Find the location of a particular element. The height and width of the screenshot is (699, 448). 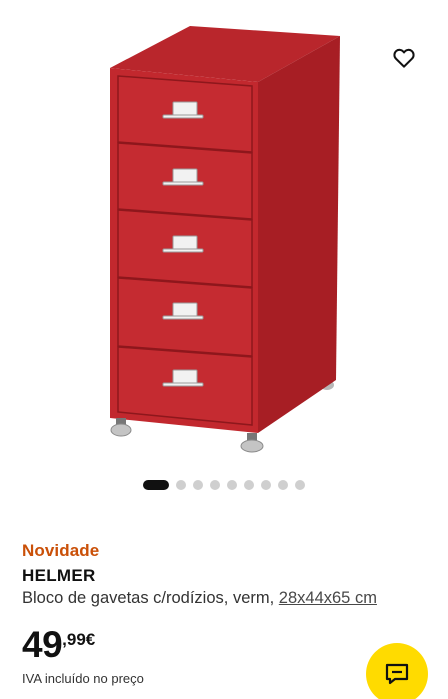

chat-button is located at coordinates (397, 671).